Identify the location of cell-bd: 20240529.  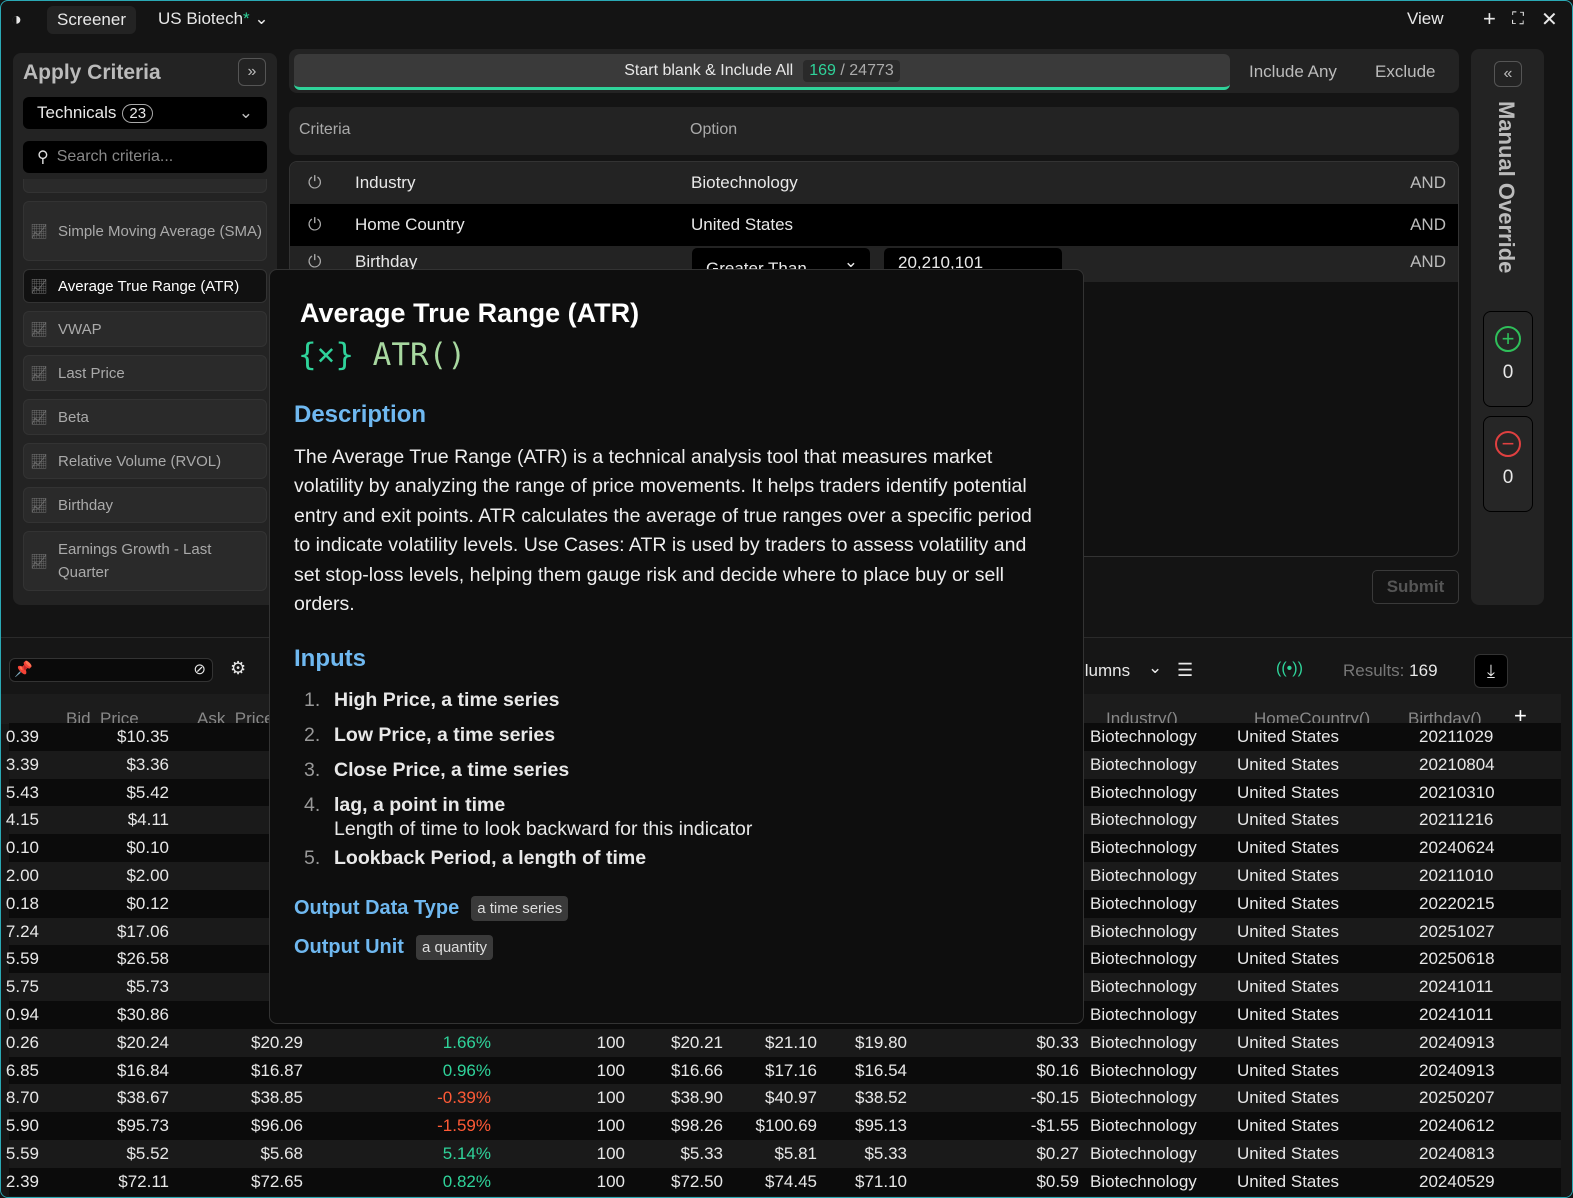
(1457, 1181).